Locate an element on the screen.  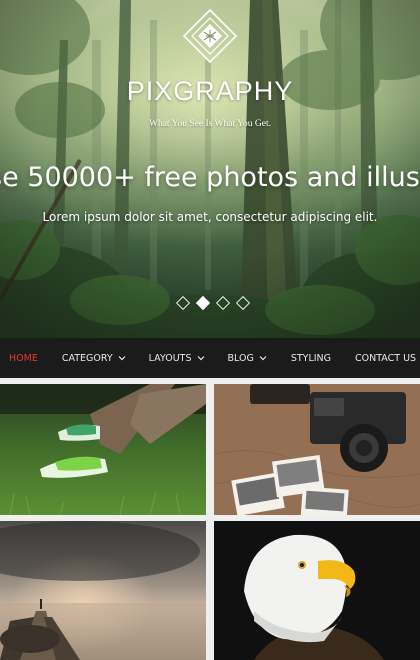
gallery-tile-camera is located at coordinates (317, 449).